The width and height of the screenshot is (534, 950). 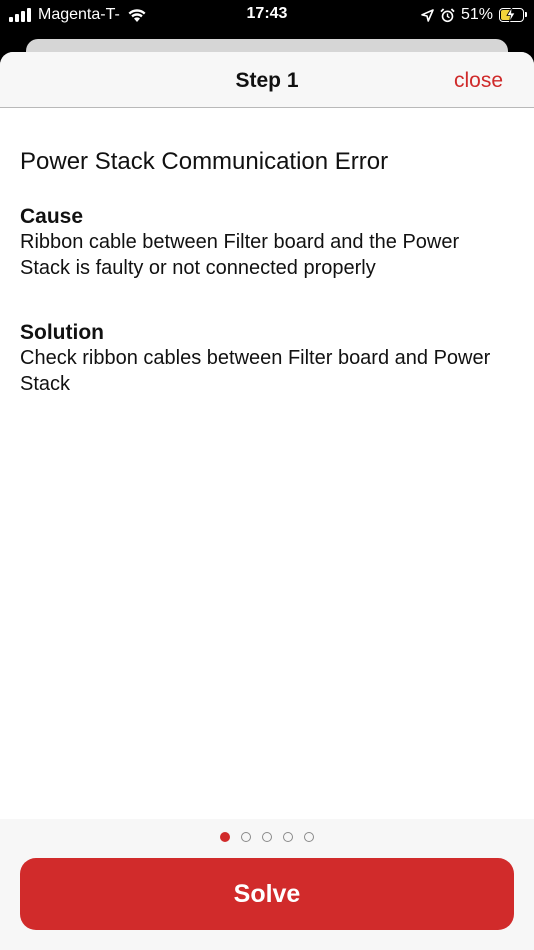 I want to click on charging-bolt-icon, so click(x=511, y=14).